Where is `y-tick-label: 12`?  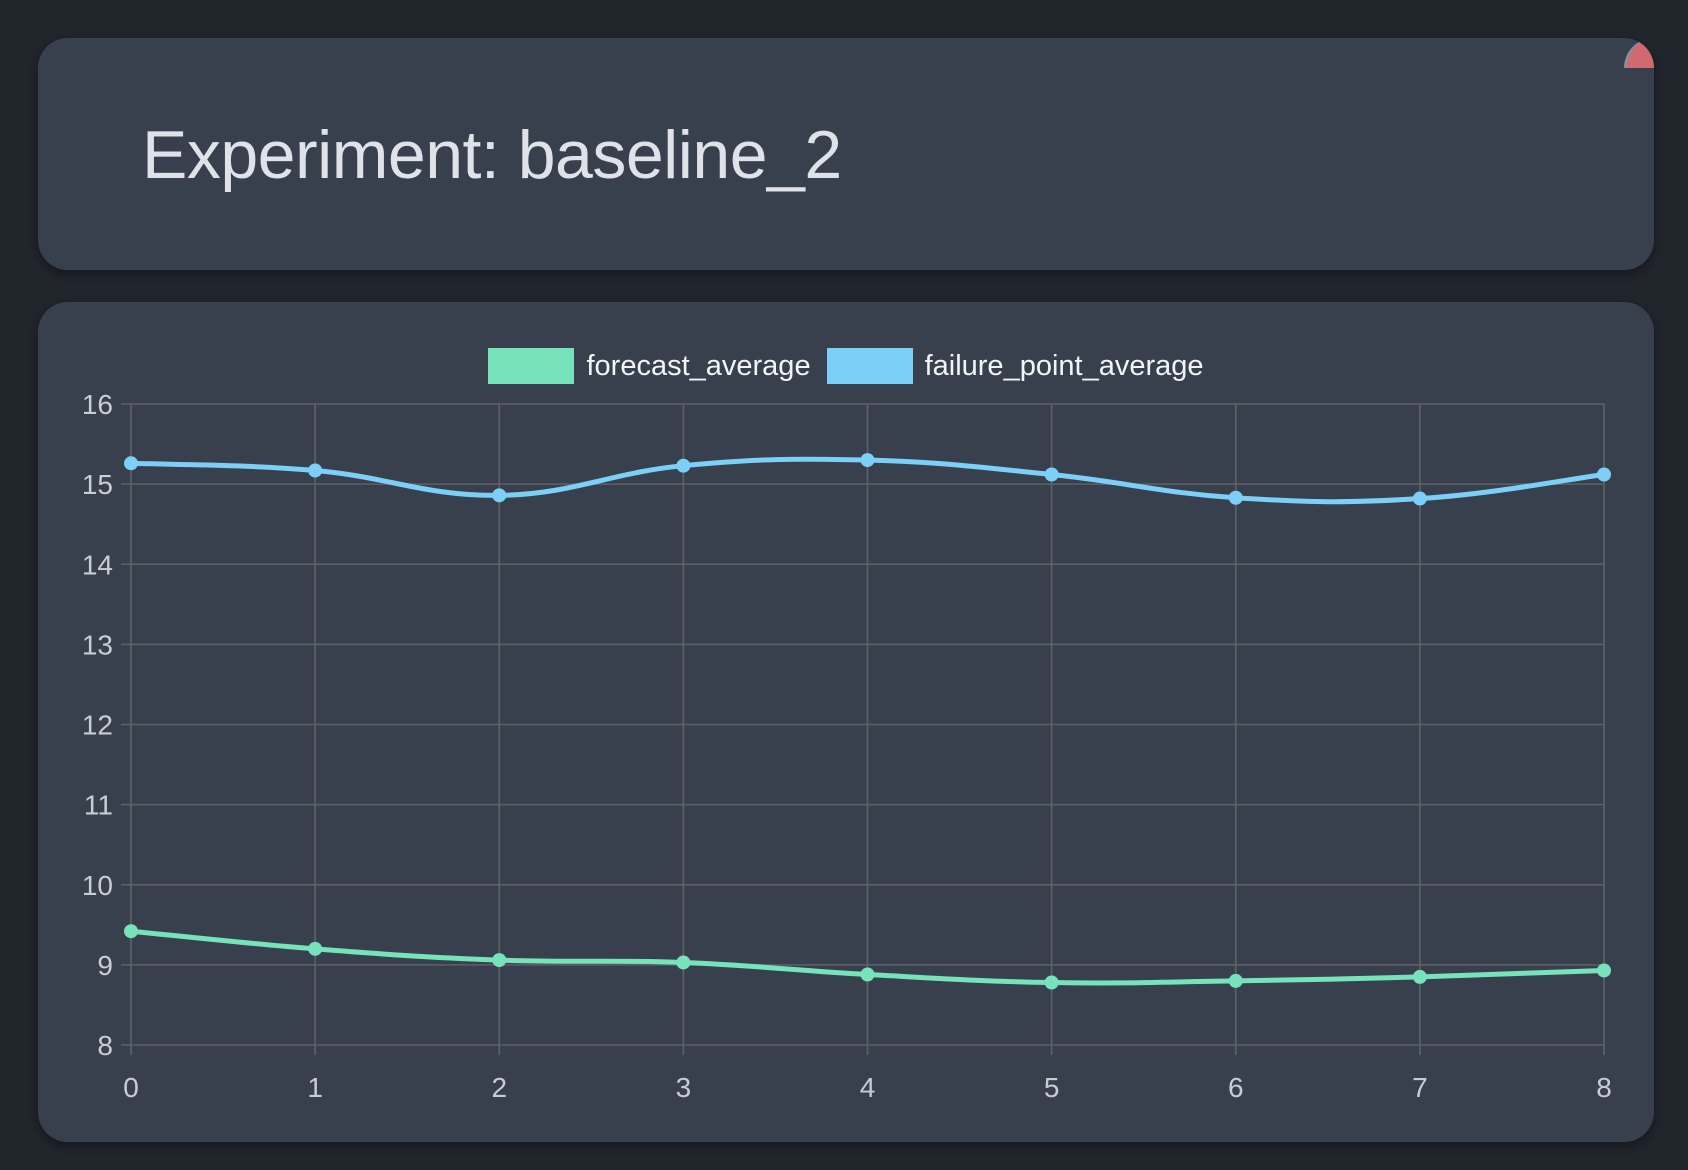 y-tick-label: 12 is located at coordinates (97, 725).